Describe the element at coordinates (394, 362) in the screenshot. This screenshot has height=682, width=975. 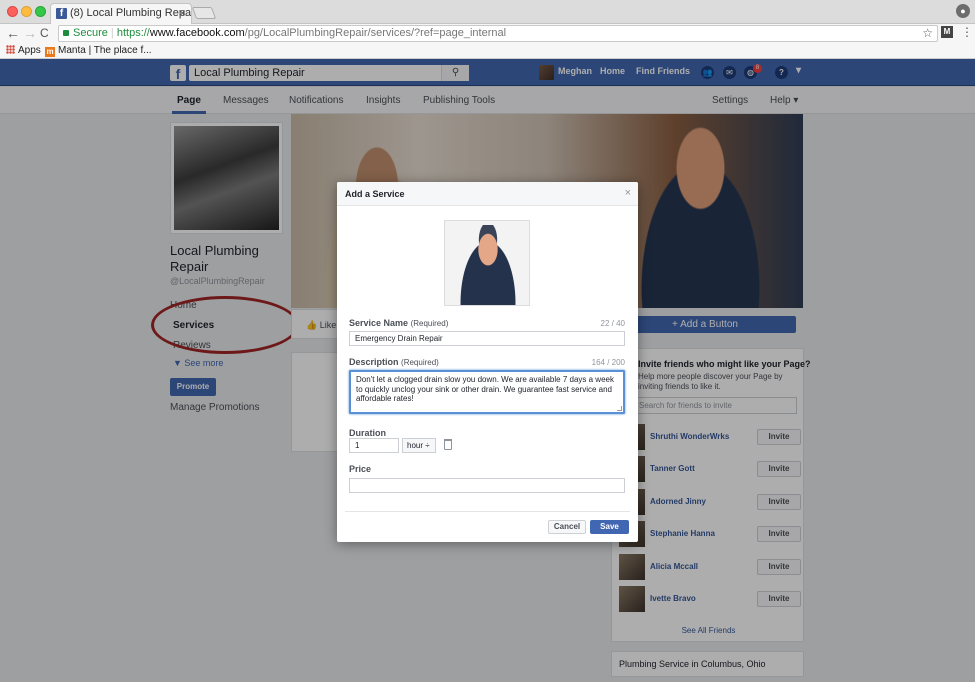
I see `description-label: Description (Required)` at that location.